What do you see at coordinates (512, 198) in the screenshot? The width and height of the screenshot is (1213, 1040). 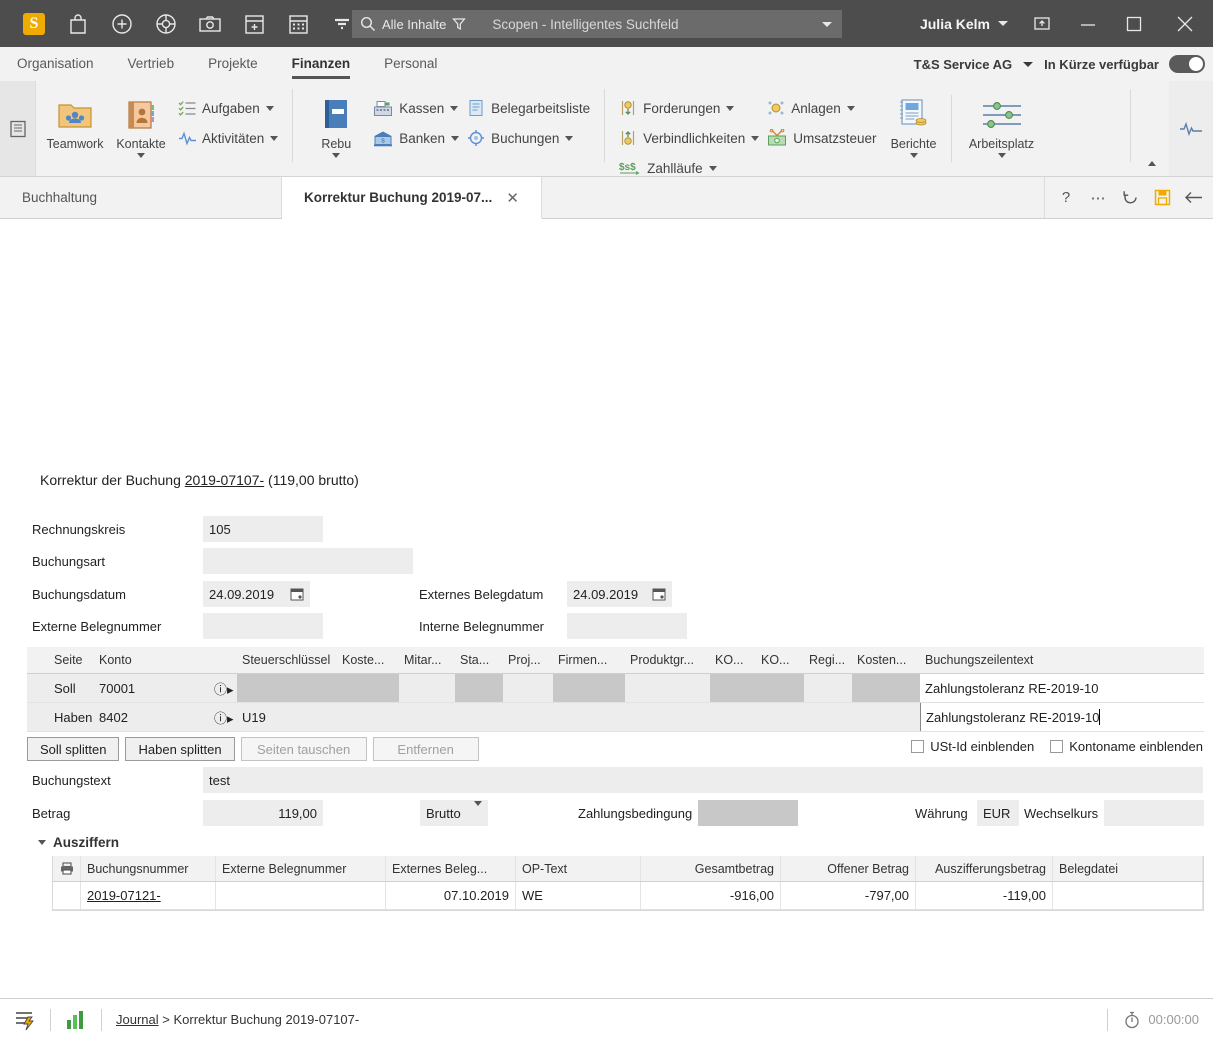 I see `tab-close-icon: ✕` at bounding box center [512, 198].